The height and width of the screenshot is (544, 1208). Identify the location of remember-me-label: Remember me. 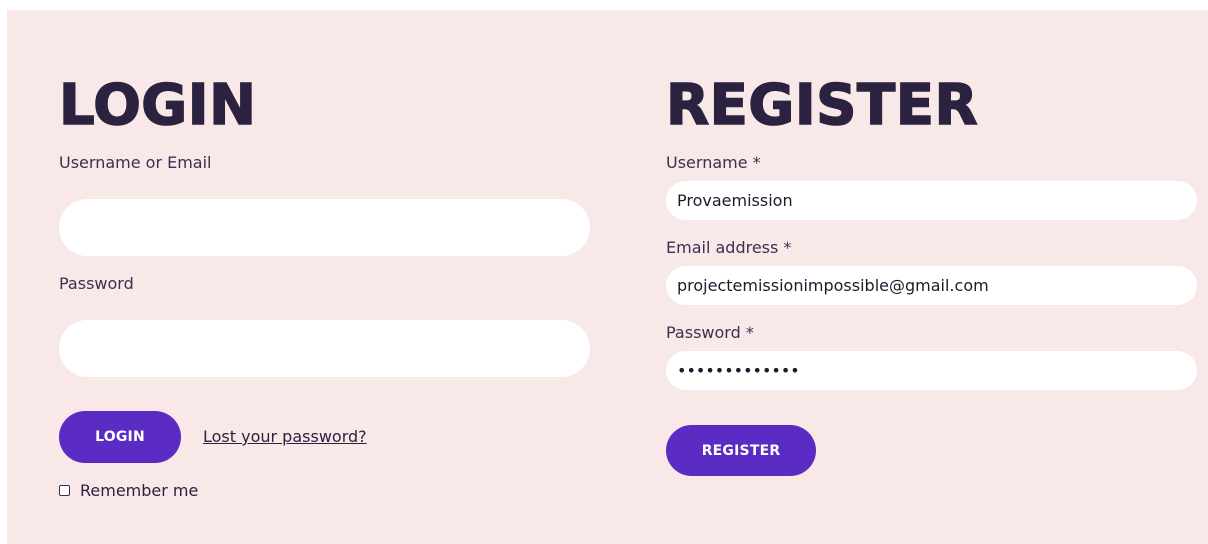
(139, 490).